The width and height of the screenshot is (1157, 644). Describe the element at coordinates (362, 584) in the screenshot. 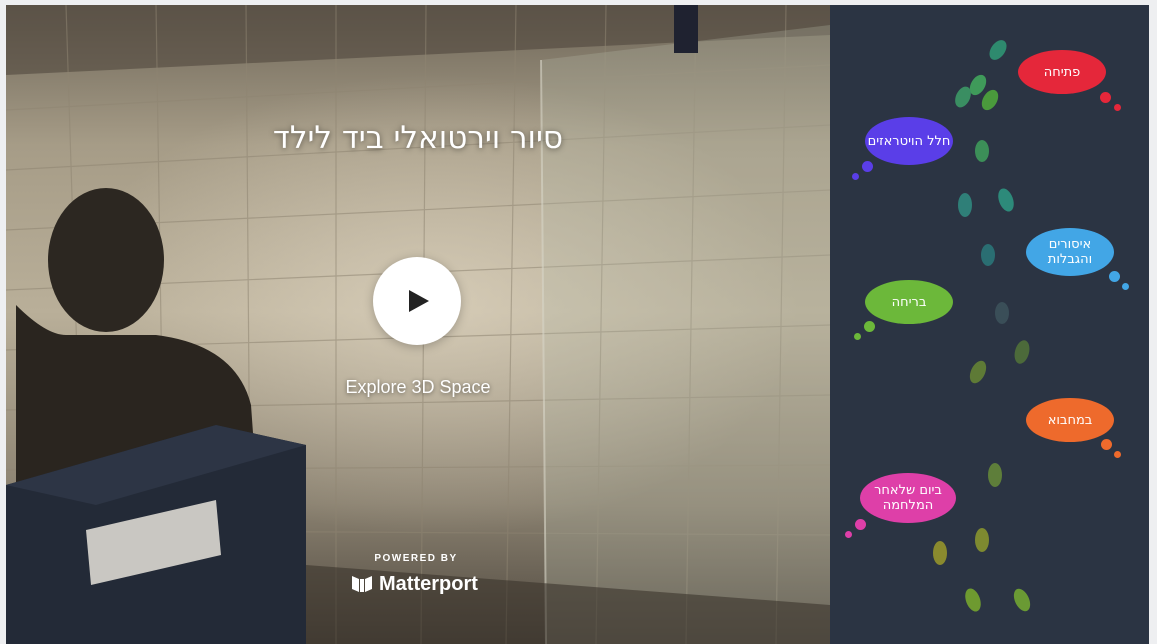

I see `matterport-logo-icon` at that location.